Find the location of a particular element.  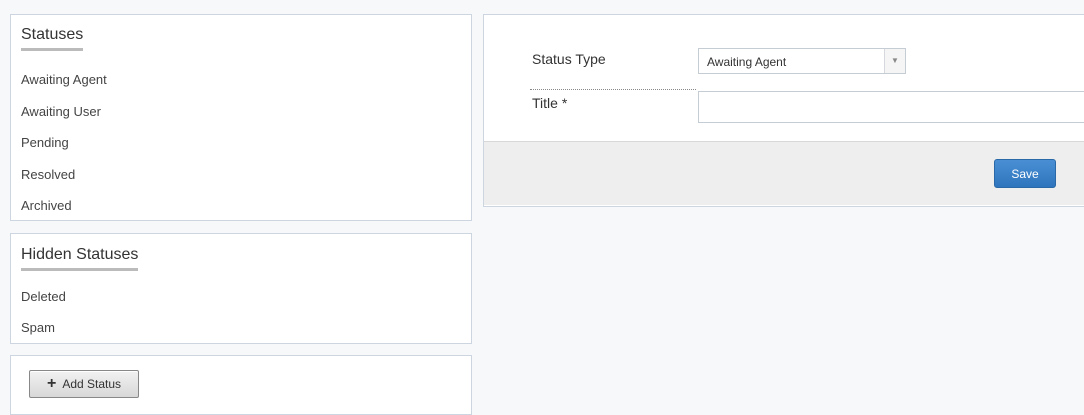

add-status-button: + Add Status is located at coordinates (84, 384).